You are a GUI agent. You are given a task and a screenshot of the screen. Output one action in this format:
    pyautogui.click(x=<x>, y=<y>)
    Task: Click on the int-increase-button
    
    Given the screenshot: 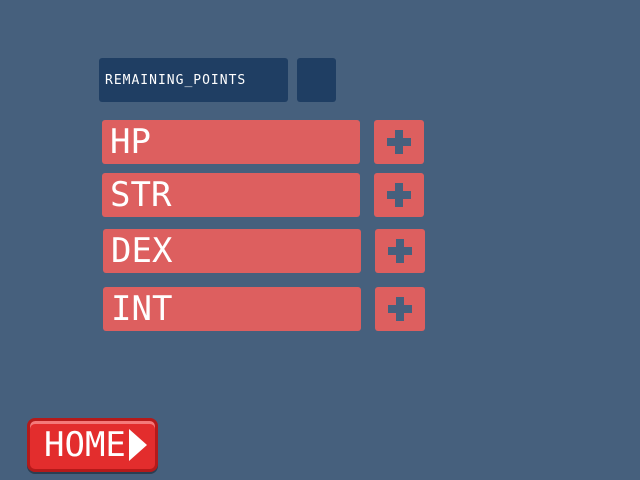 What is the action you would take?
    pyautogui.click(x=400, y=309)
    